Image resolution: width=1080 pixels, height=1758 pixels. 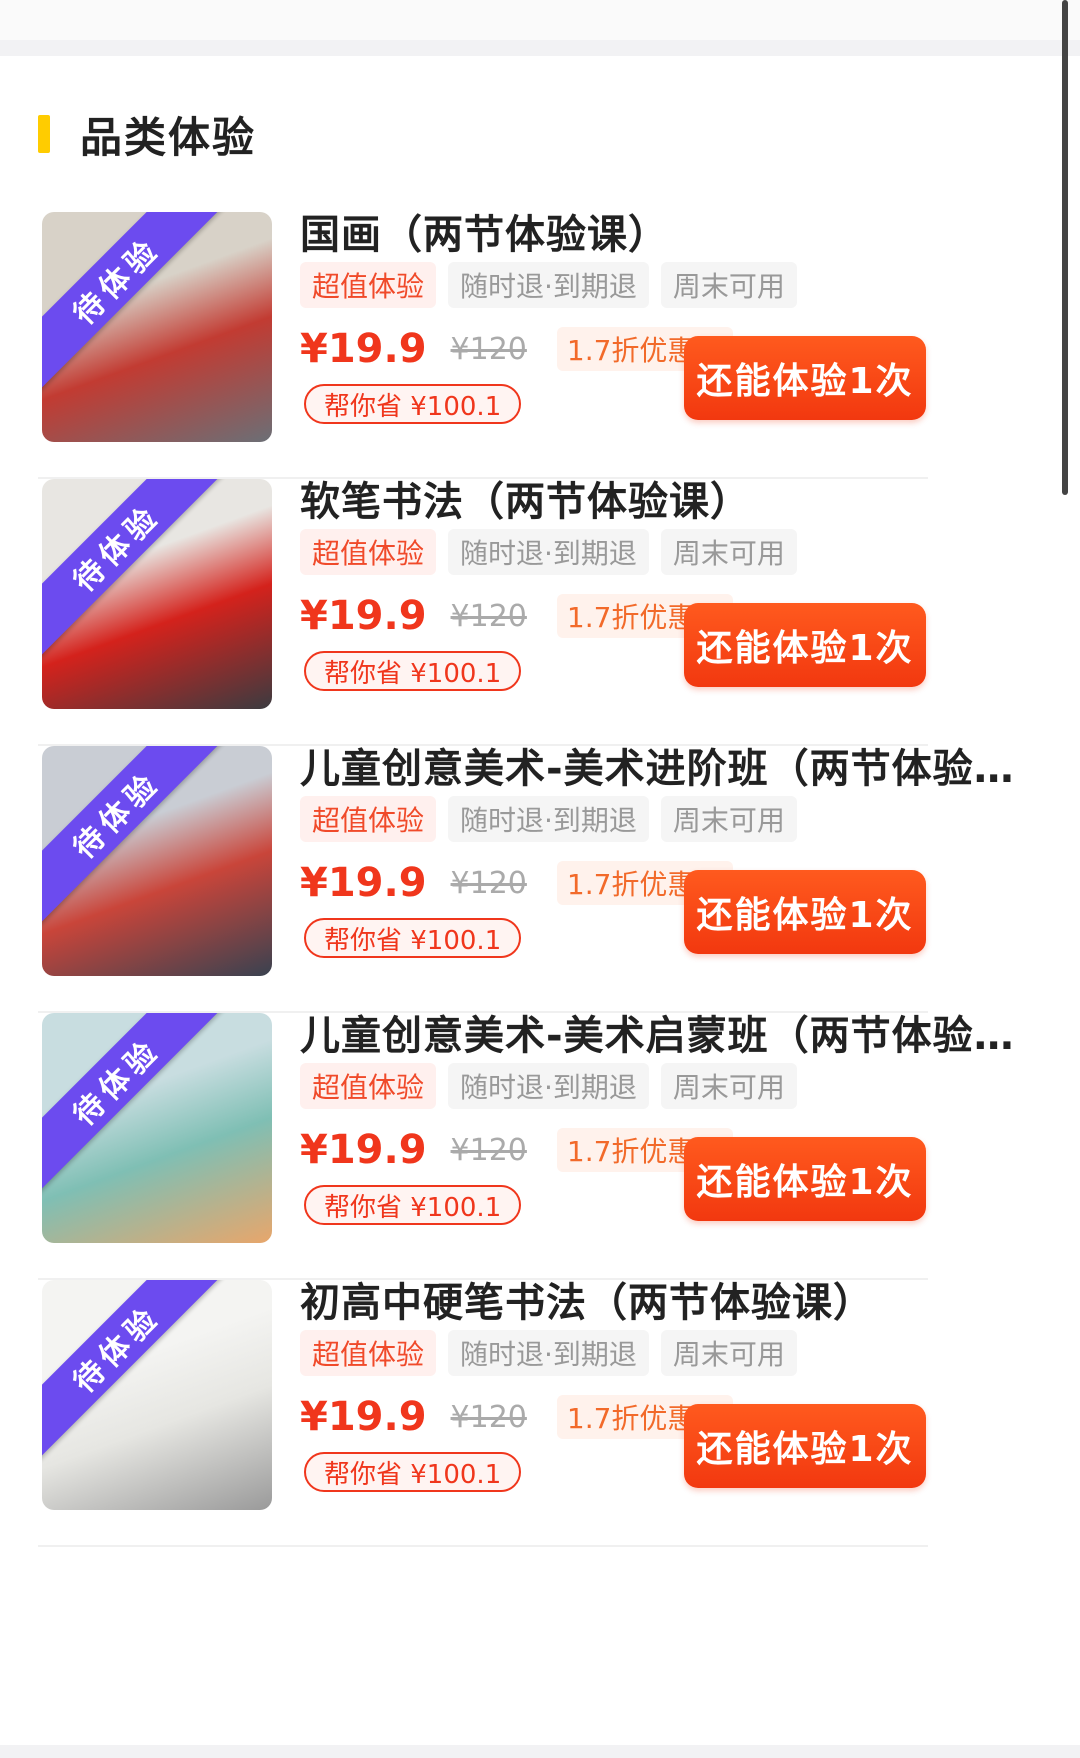 I want to click on card-divider, so click(x=483, y=1546).